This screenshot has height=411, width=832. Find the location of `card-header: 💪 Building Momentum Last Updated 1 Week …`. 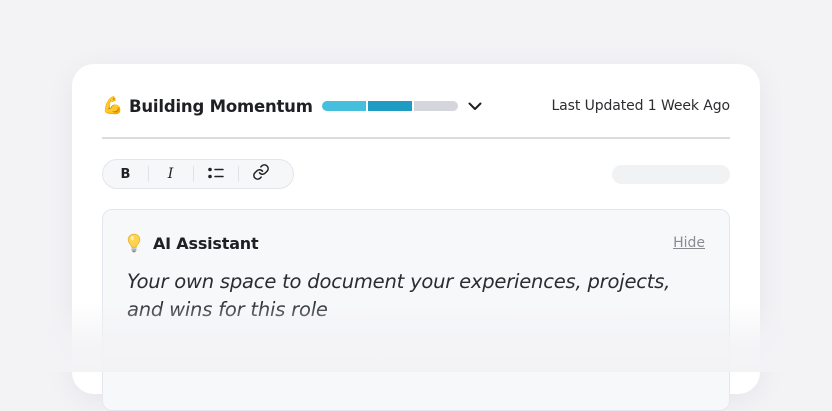

card-header: 💪 Building Momentum Last Updated 1 Week … is located at coordinates (416, 106).